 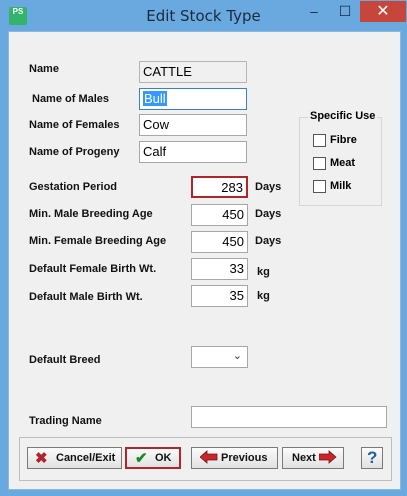 I want to click on gestation-label: Gestation Period, so click(x=73, y=187).